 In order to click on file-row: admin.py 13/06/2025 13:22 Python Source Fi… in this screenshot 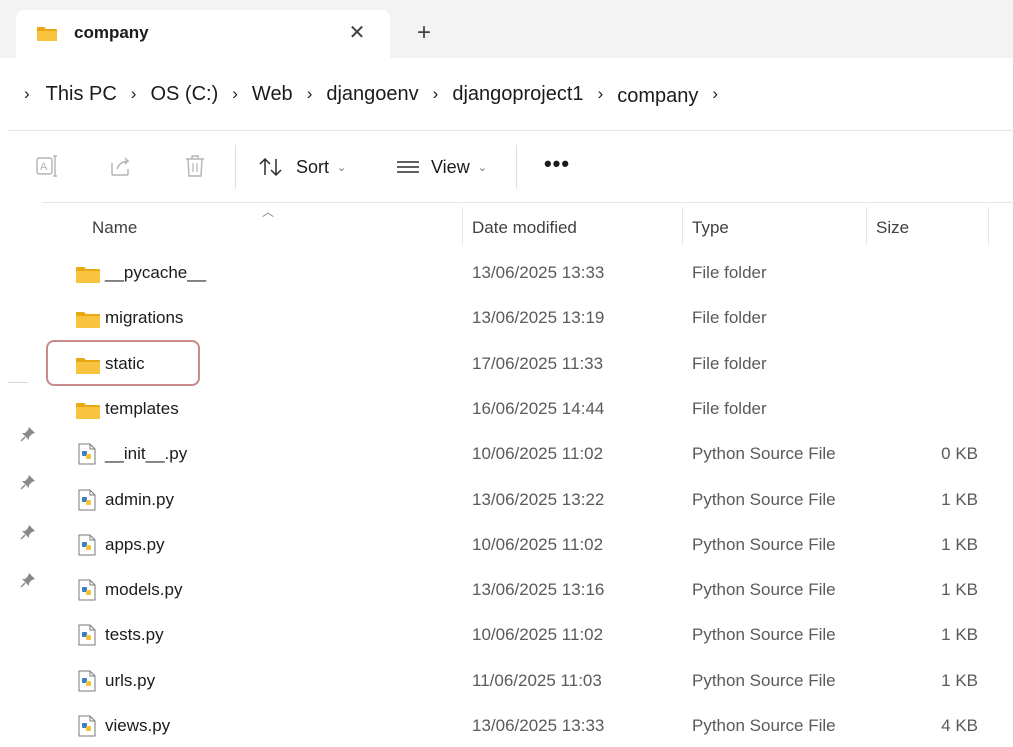, I will do `click(527, 500)`.